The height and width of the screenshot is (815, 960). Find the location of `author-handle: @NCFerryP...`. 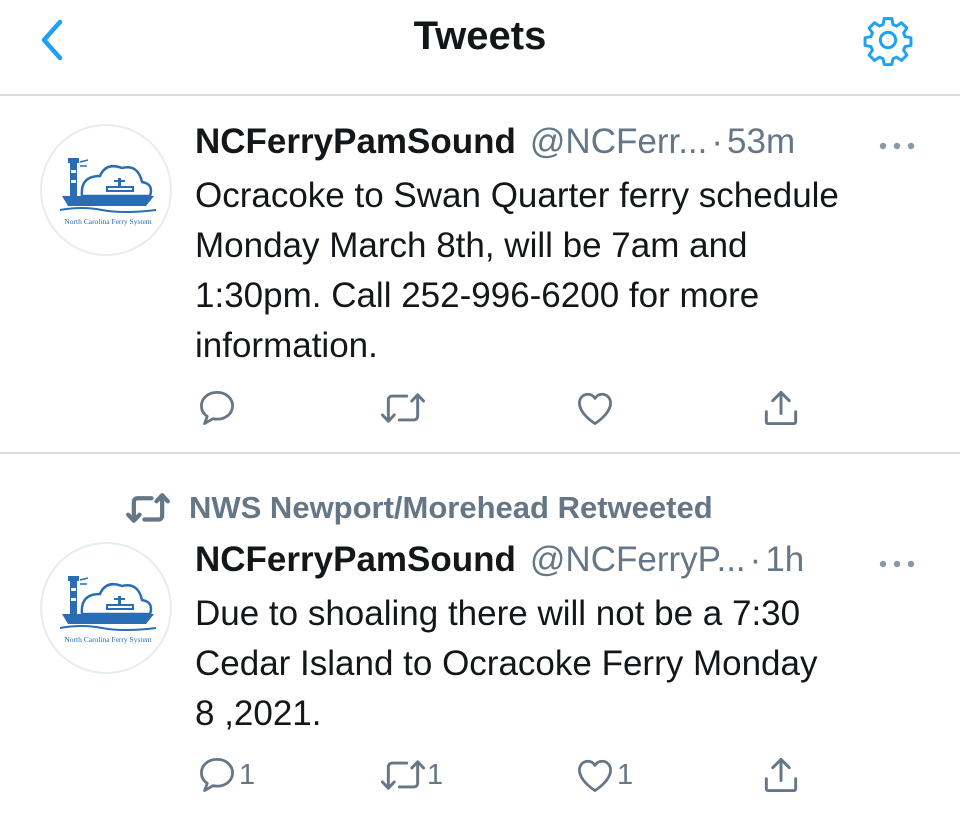

author-handle: @NCFerryP... is located at coordinates (638, 560).